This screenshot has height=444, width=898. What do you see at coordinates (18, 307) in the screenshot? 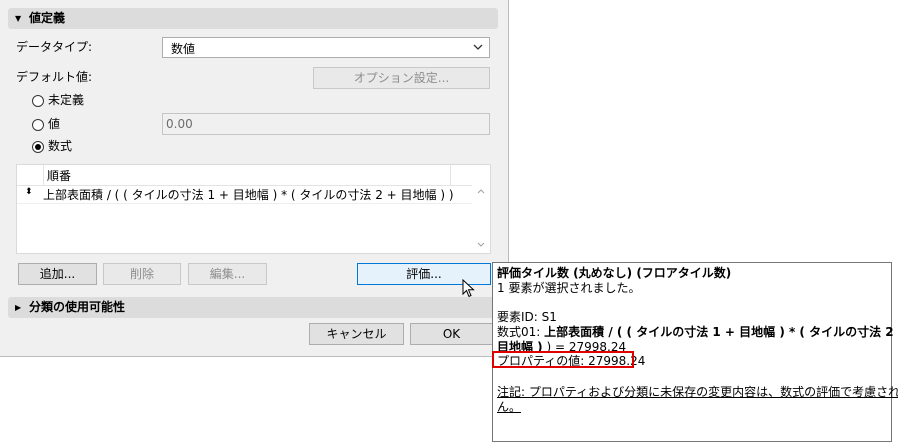
I see `expand-triangle-icon: ▶` at bounding box center [18, 307].